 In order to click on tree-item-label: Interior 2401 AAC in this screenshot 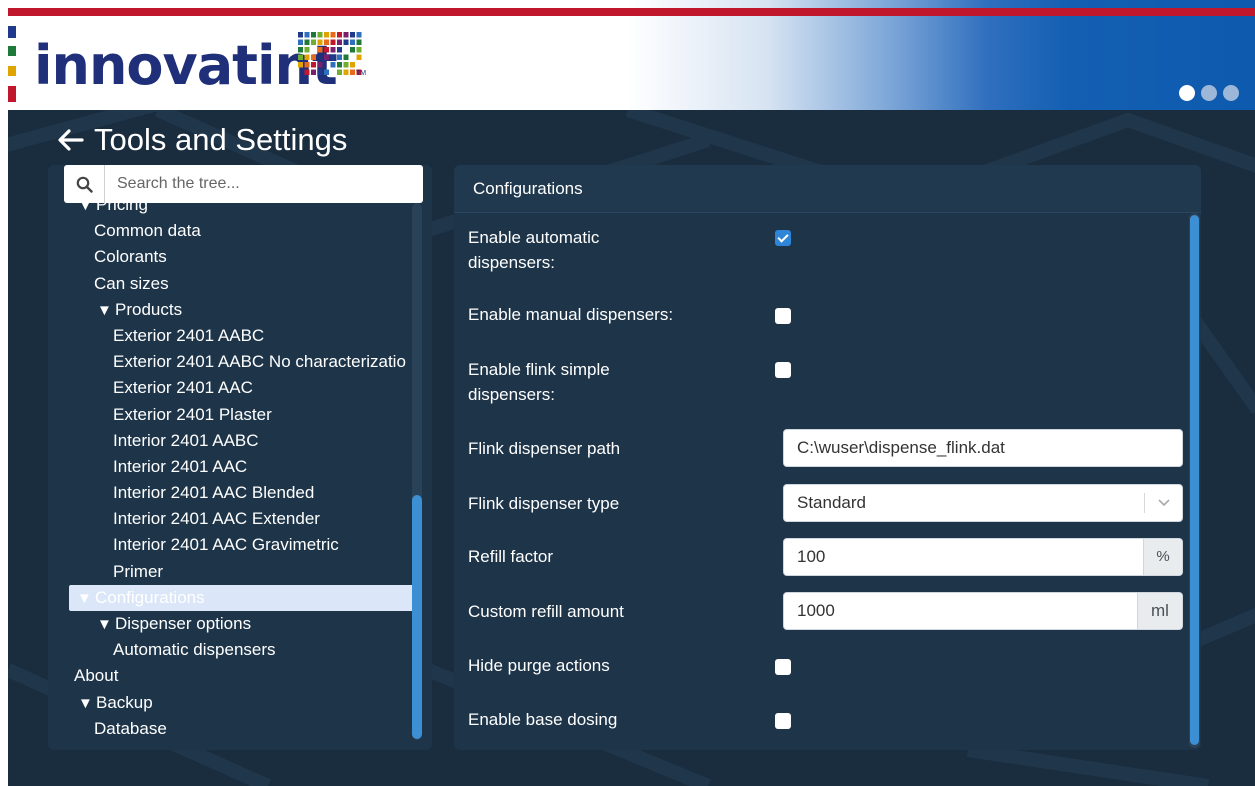, I will do `click(180, 466)`.